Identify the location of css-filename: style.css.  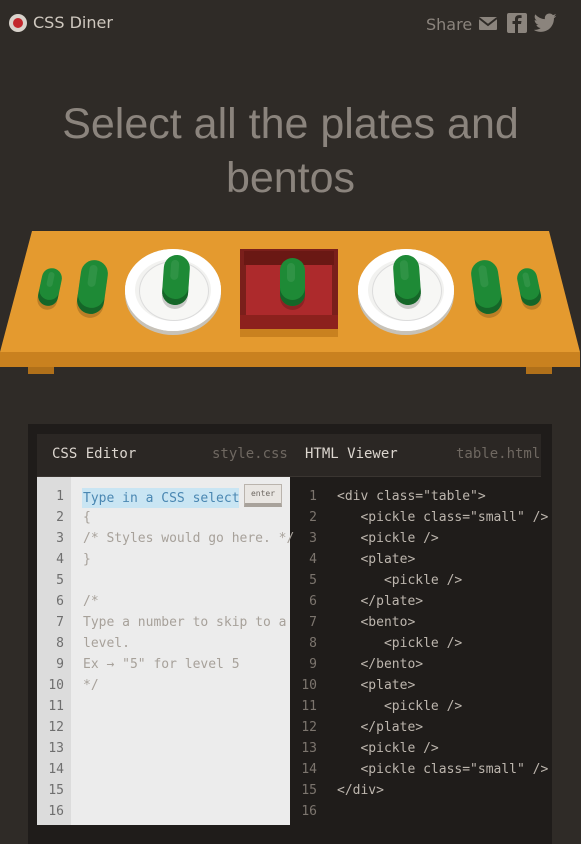
(250, 454).